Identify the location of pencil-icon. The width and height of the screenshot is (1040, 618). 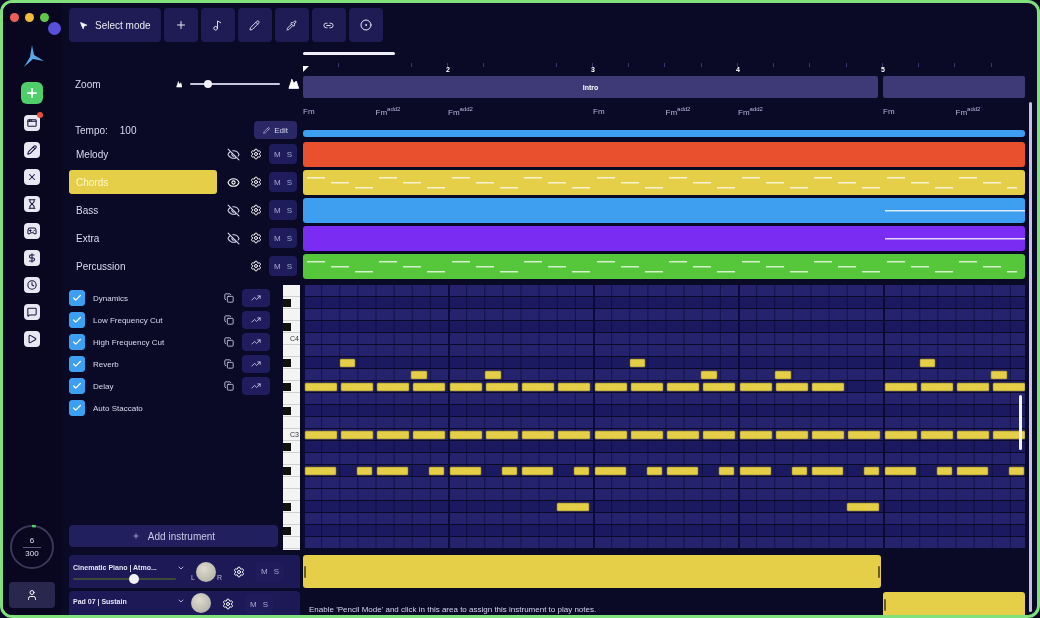
(267, 130).